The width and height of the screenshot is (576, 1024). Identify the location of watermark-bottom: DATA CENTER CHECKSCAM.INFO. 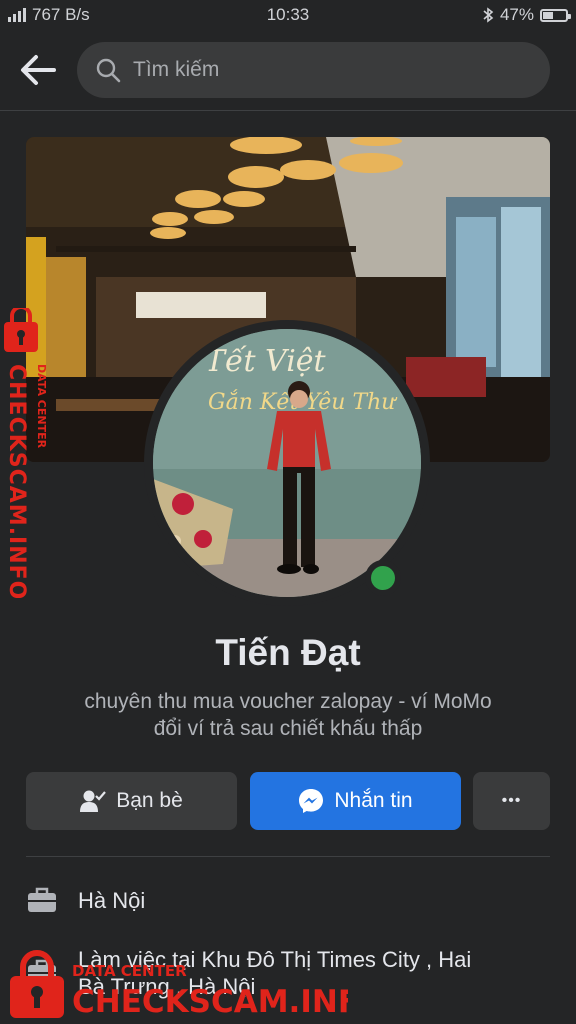
(179, 985).